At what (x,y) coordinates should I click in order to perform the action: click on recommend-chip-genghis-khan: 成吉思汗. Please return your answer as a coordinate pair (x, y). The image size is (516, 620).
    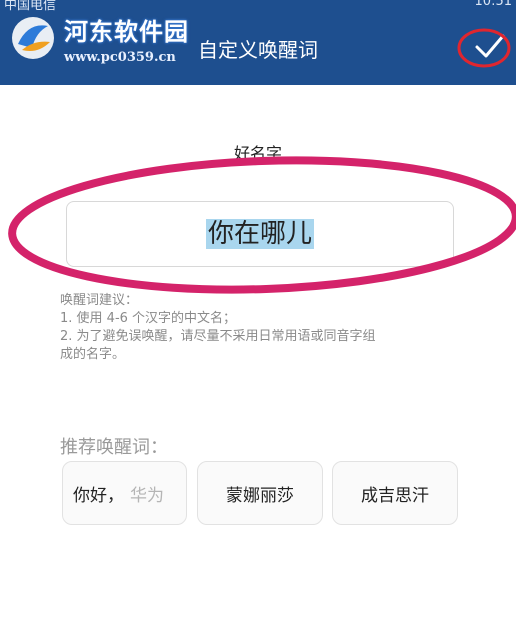
    Looking at the image, I should click on (395, 493).